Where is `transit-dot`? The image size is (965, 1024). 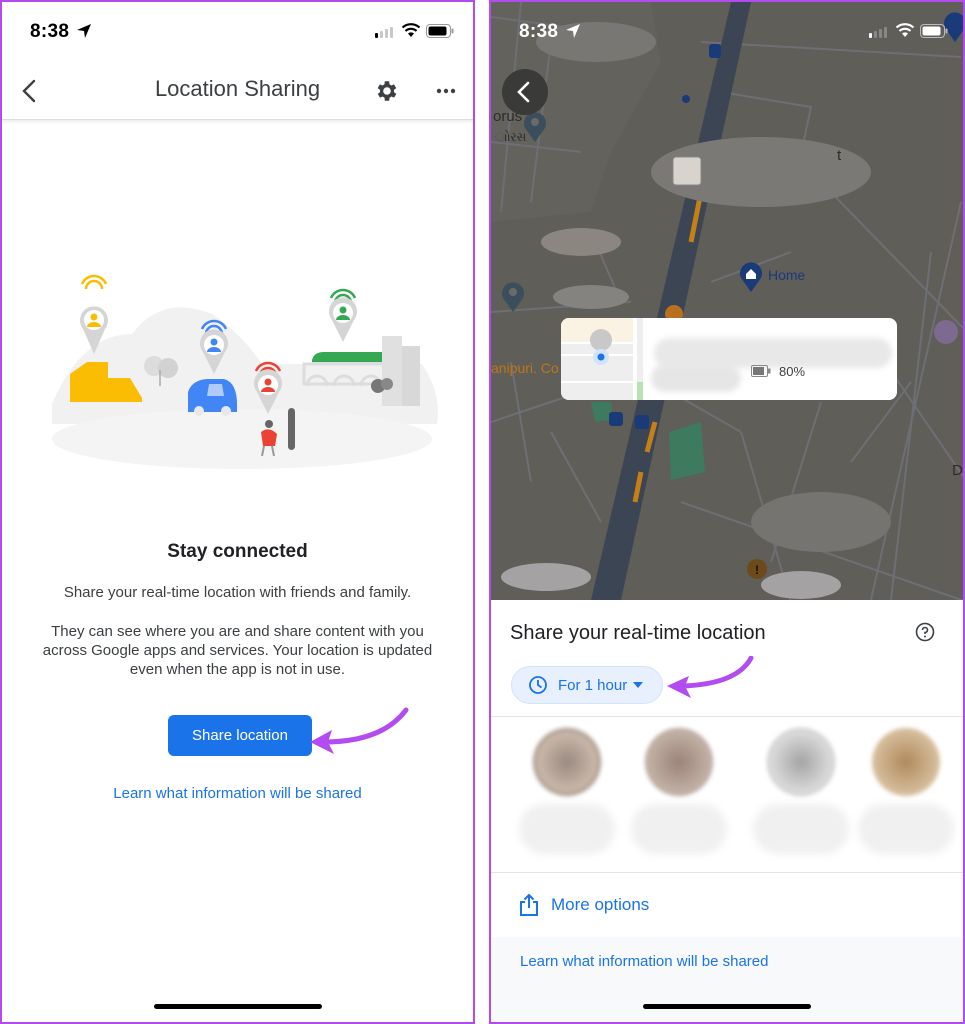 transit-dot is located at coordinates (686, 99).